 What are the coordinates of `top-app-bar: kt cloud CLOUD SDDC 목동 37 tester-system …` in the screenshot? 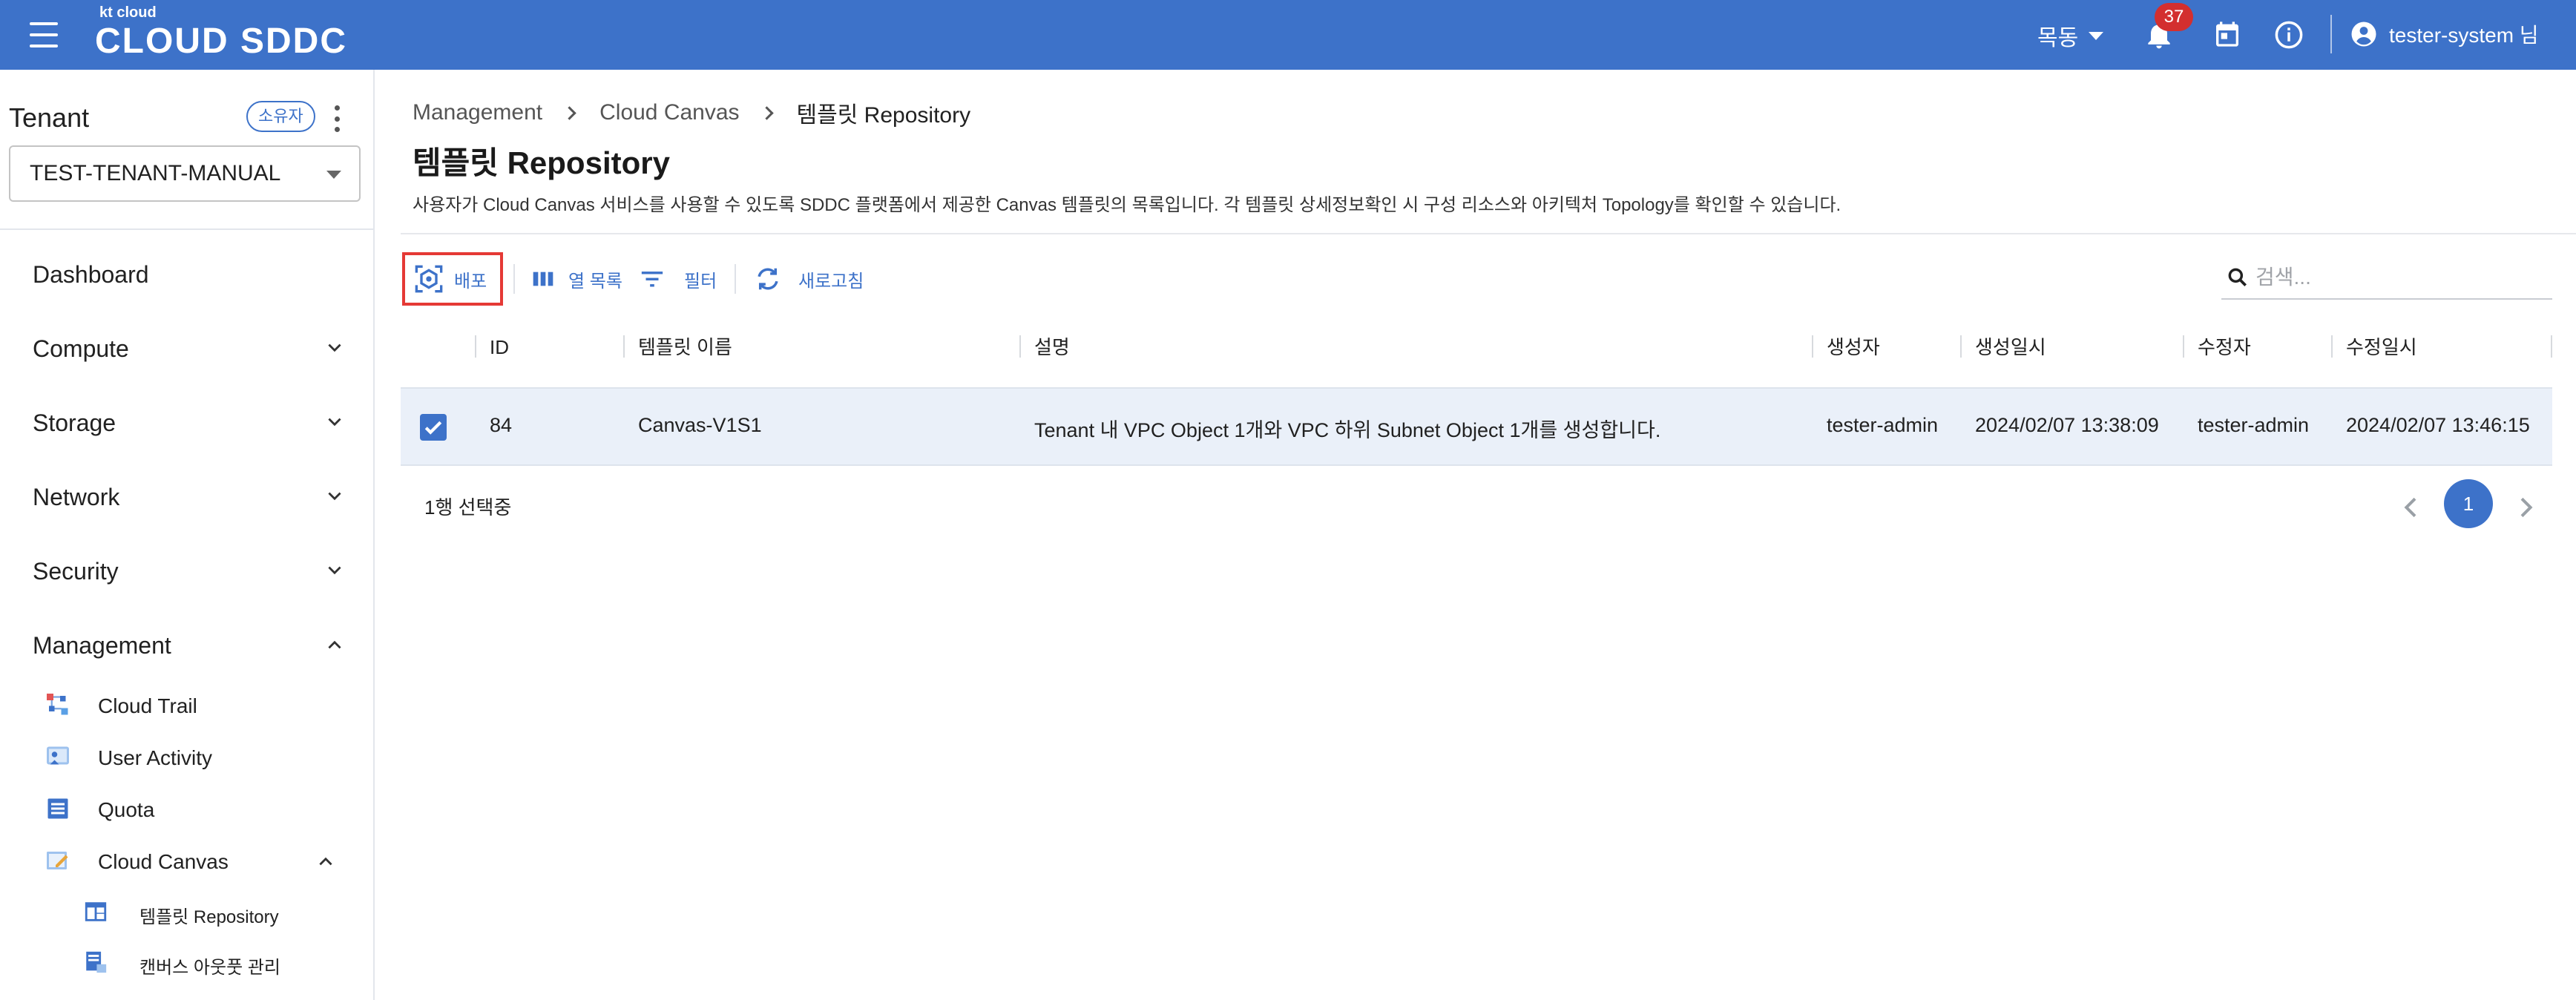 It's located at (1288, 35).